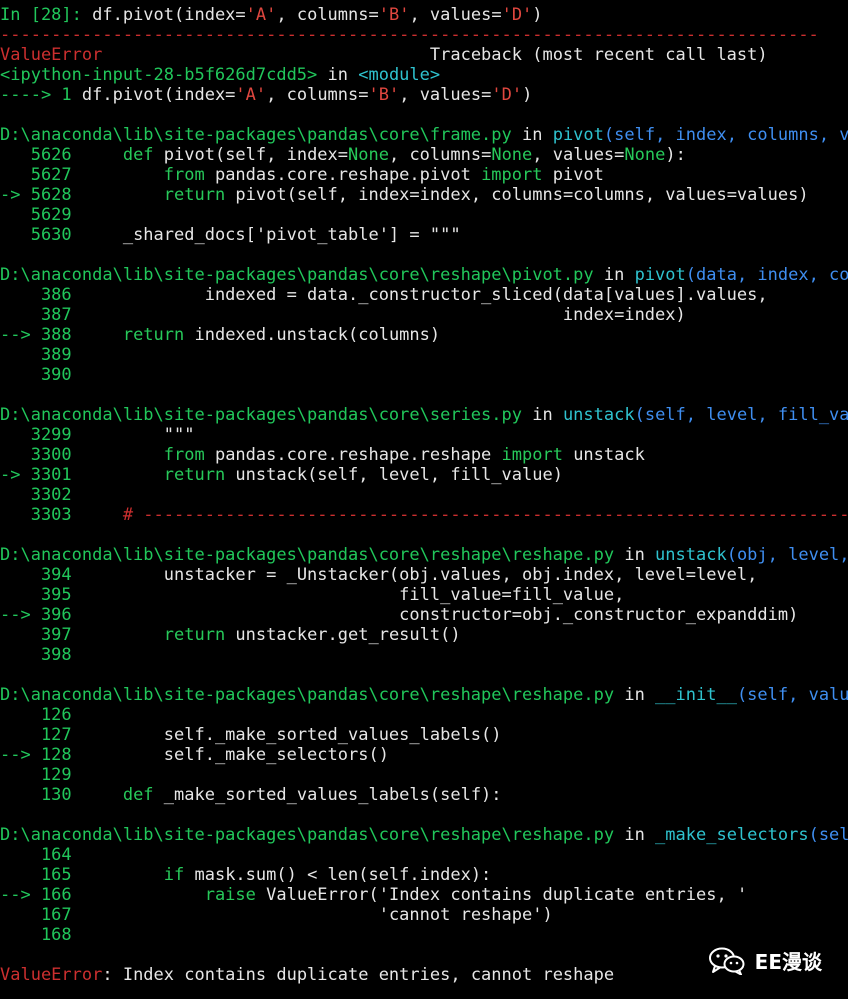 This screenshot has height=999, width=848. I want to click on console-text-segment: 'B', so click(384, 95).